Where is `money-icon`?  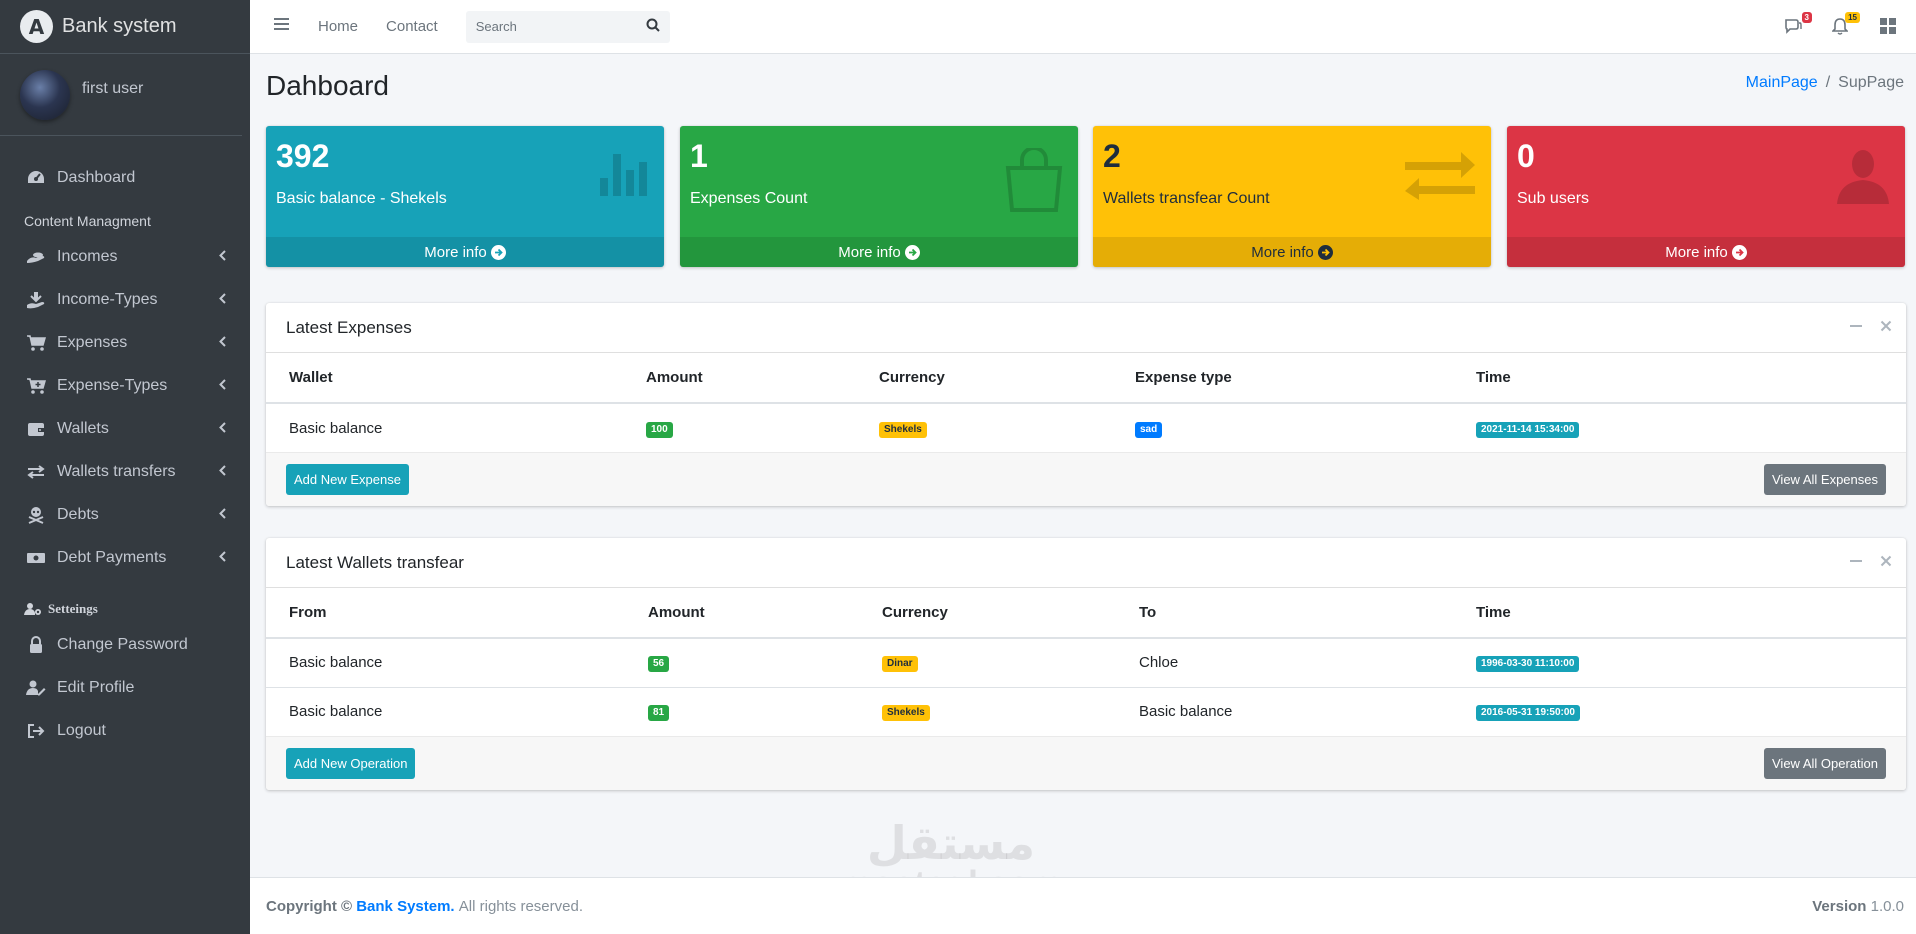 money-icon is located at coordinates (36, 558).